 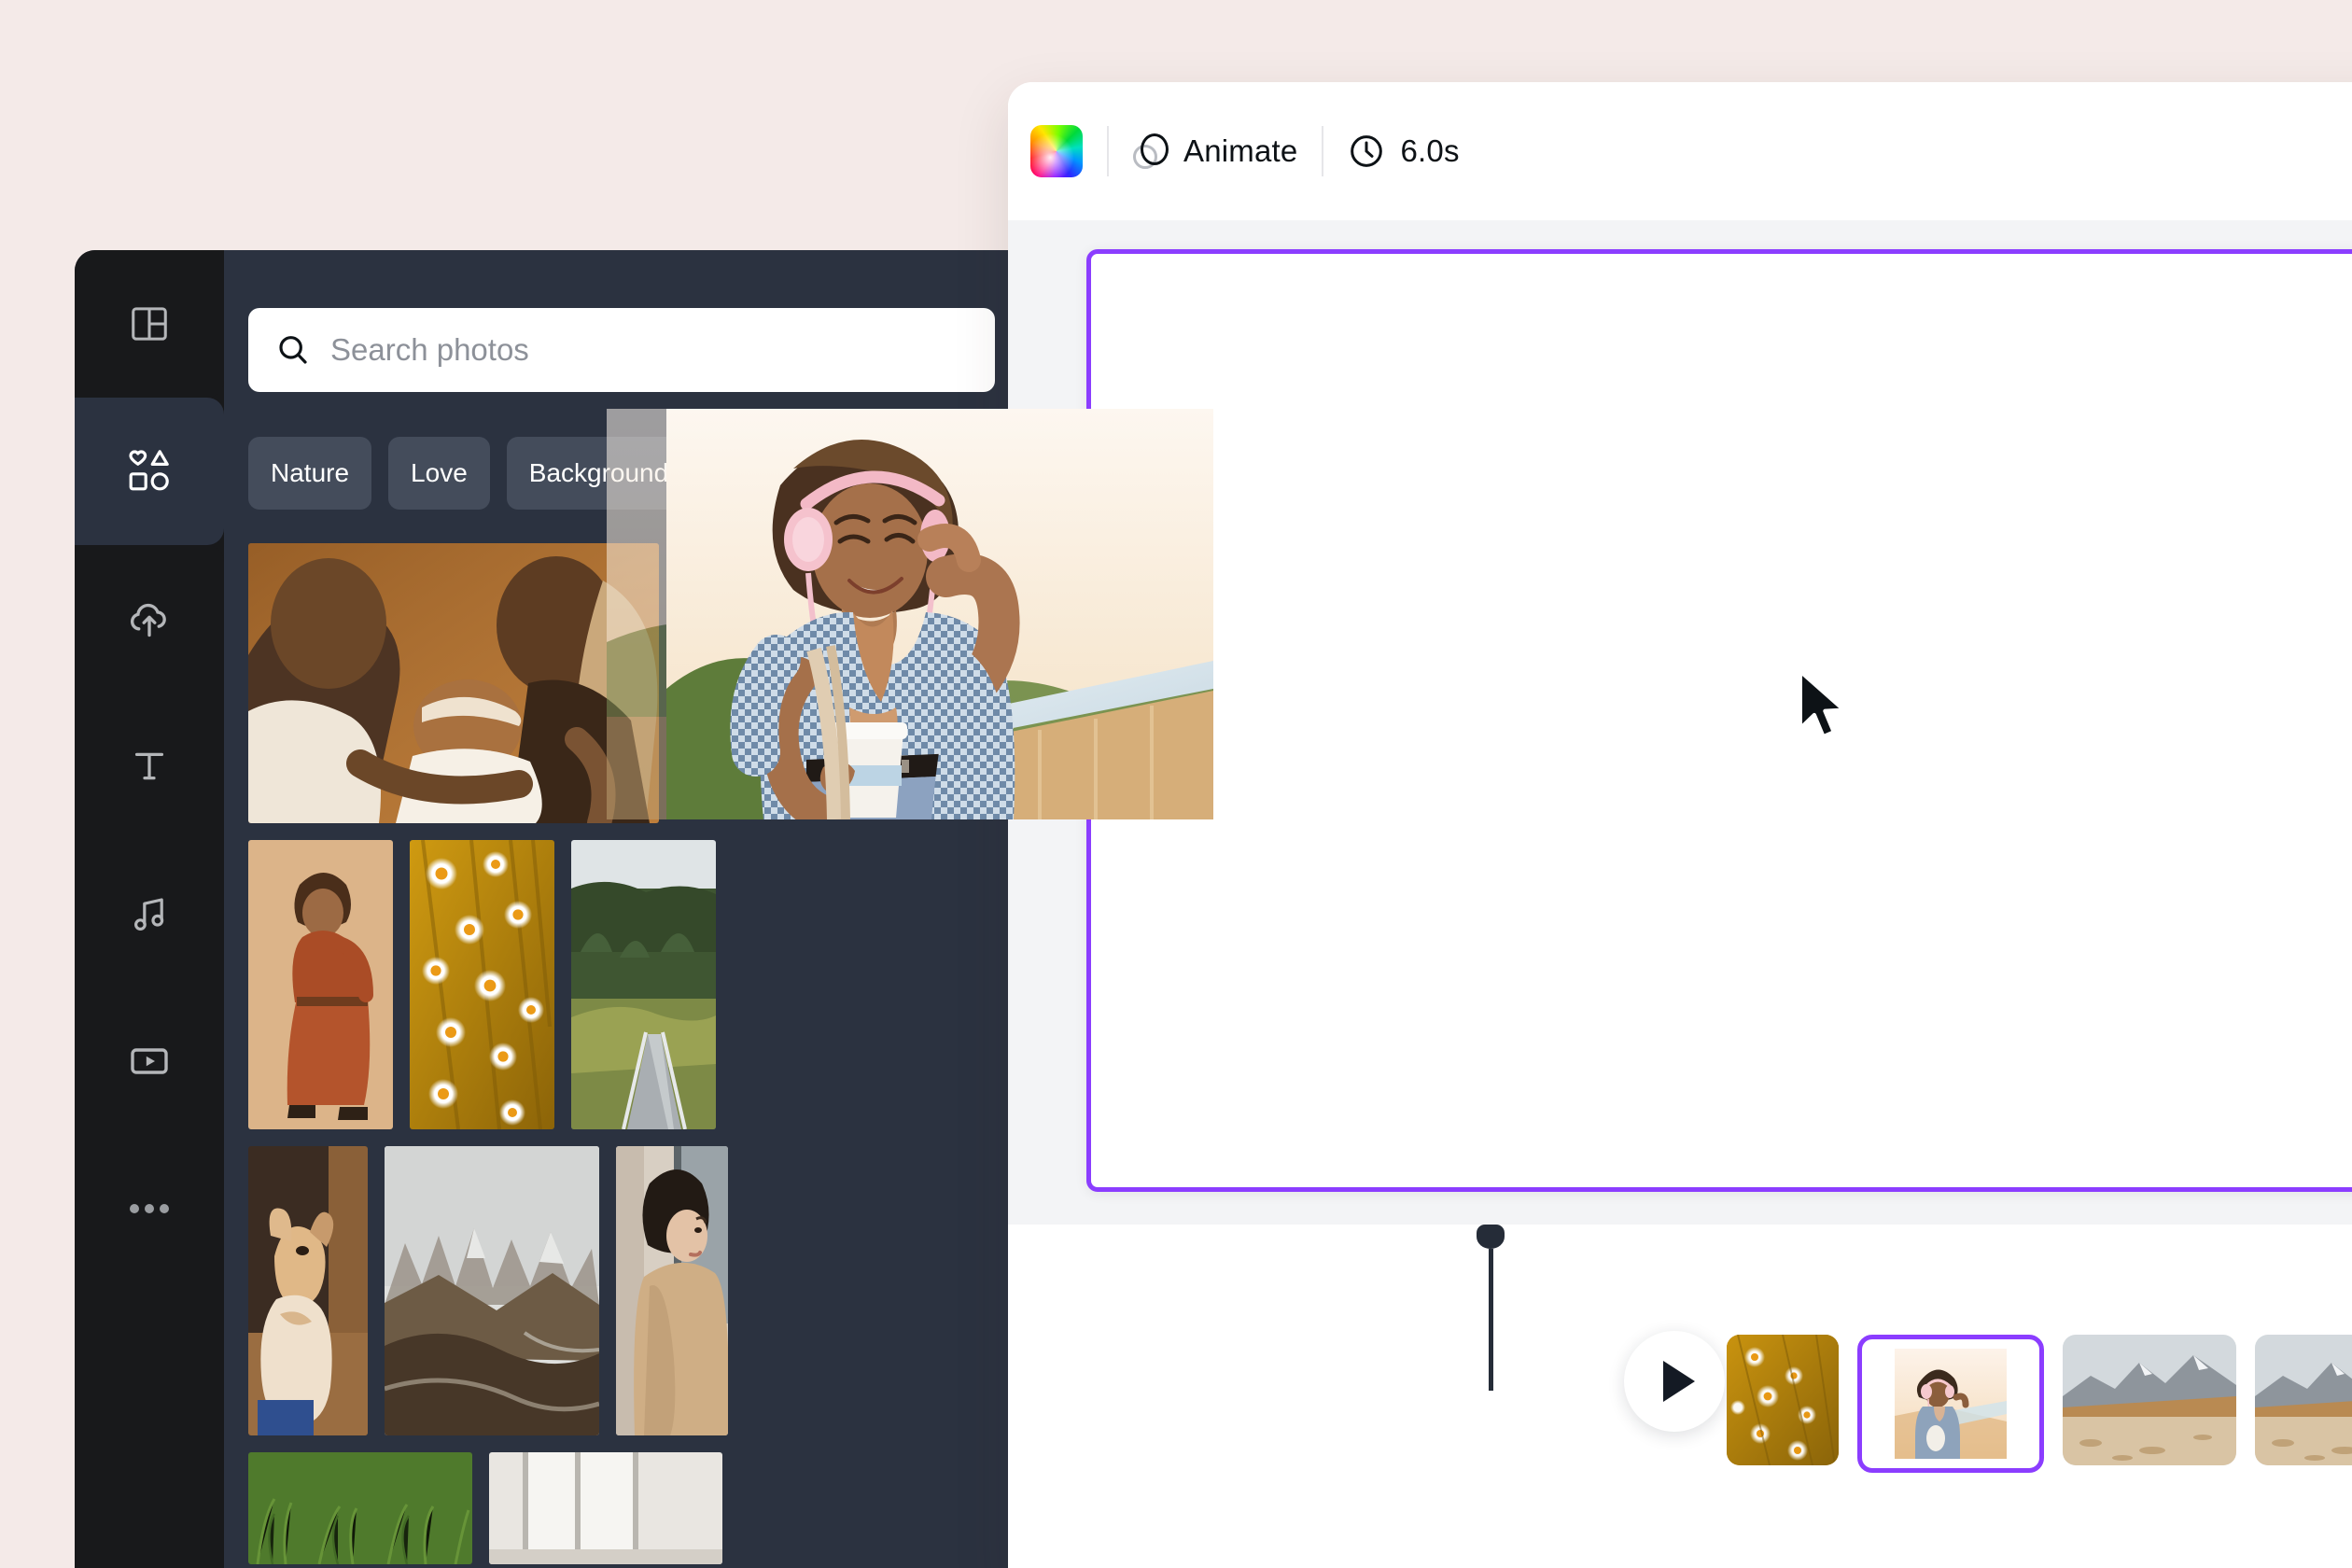 I want to click on chip-love: Love, so click(x=439, y=473).